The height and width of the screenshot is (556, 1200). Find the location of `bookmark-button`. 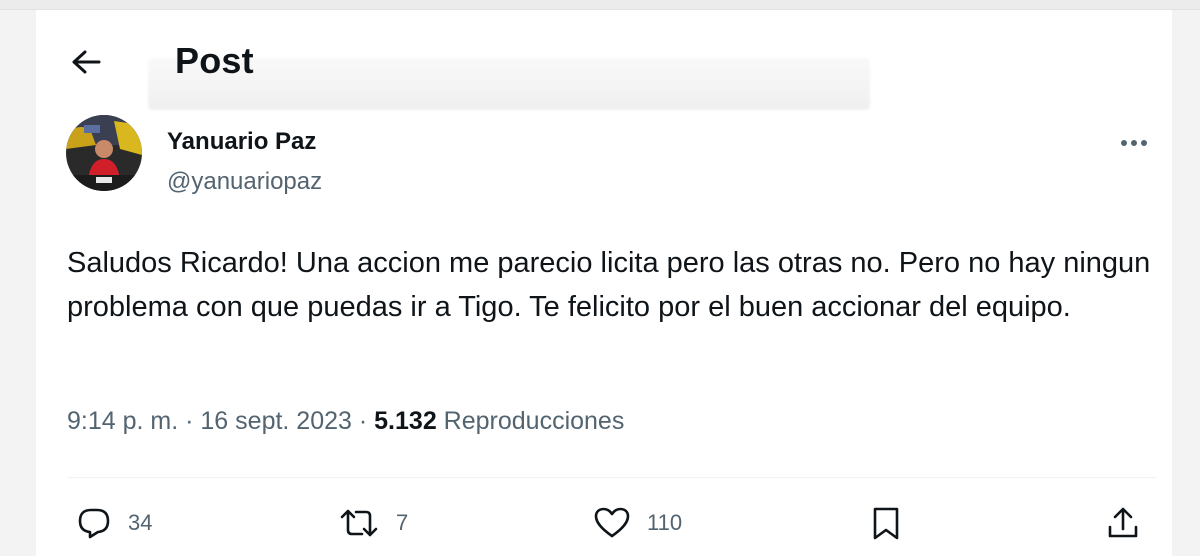

bookmark-button is located at coordinates (886, 523).